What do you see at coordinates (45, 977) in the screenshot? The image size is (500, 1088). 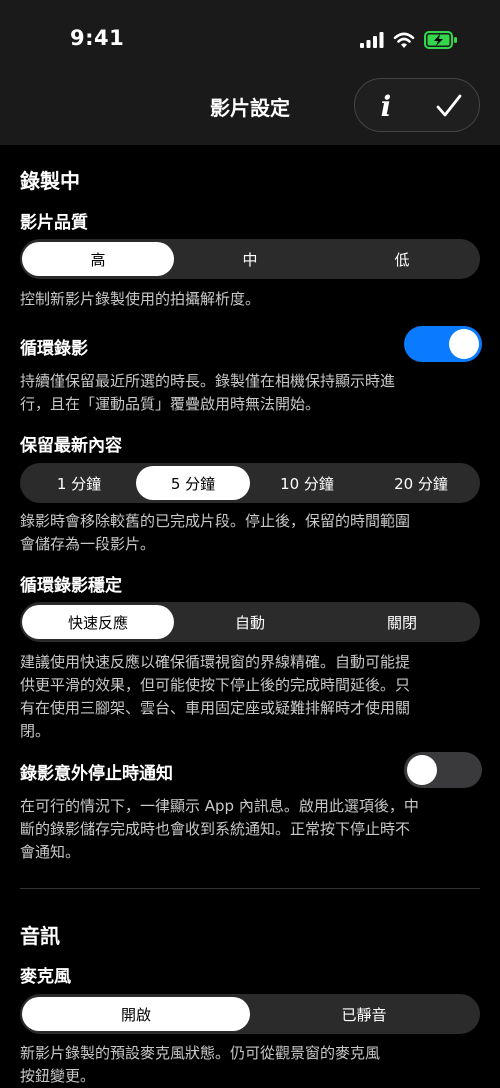 I see `microphone-label: 麥克風` at bounding box center [45, 977].